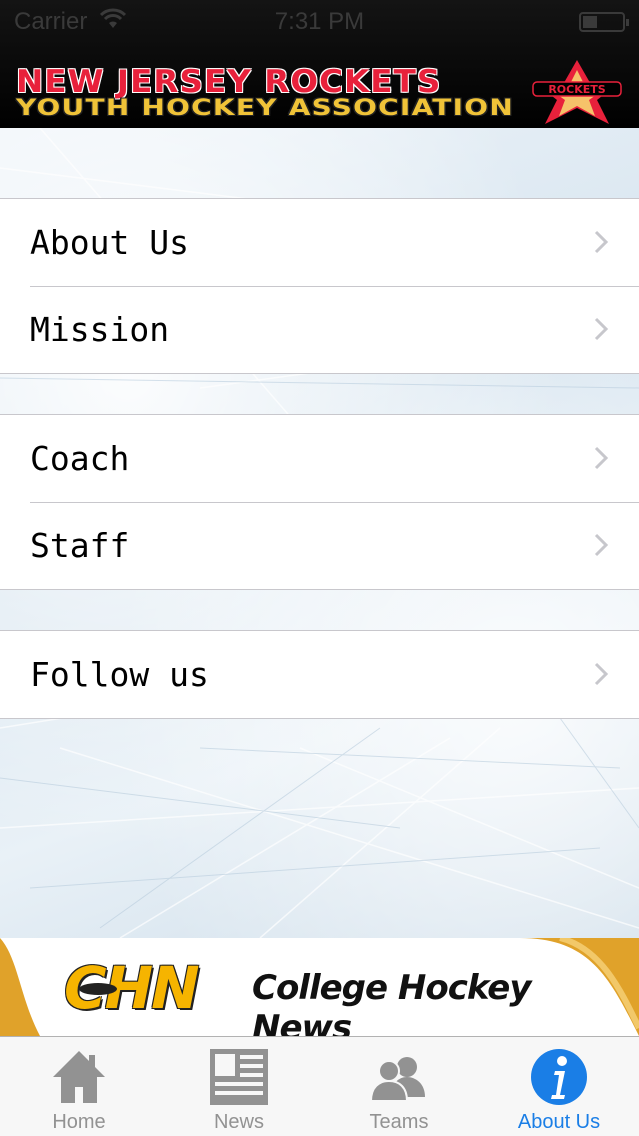 The width and height of the screenshot is (639, 1136). What do you see at coordinates (80, 458) in the screenshot?
I see `menu-item-label: Coach` at bounding box center [80, 458].